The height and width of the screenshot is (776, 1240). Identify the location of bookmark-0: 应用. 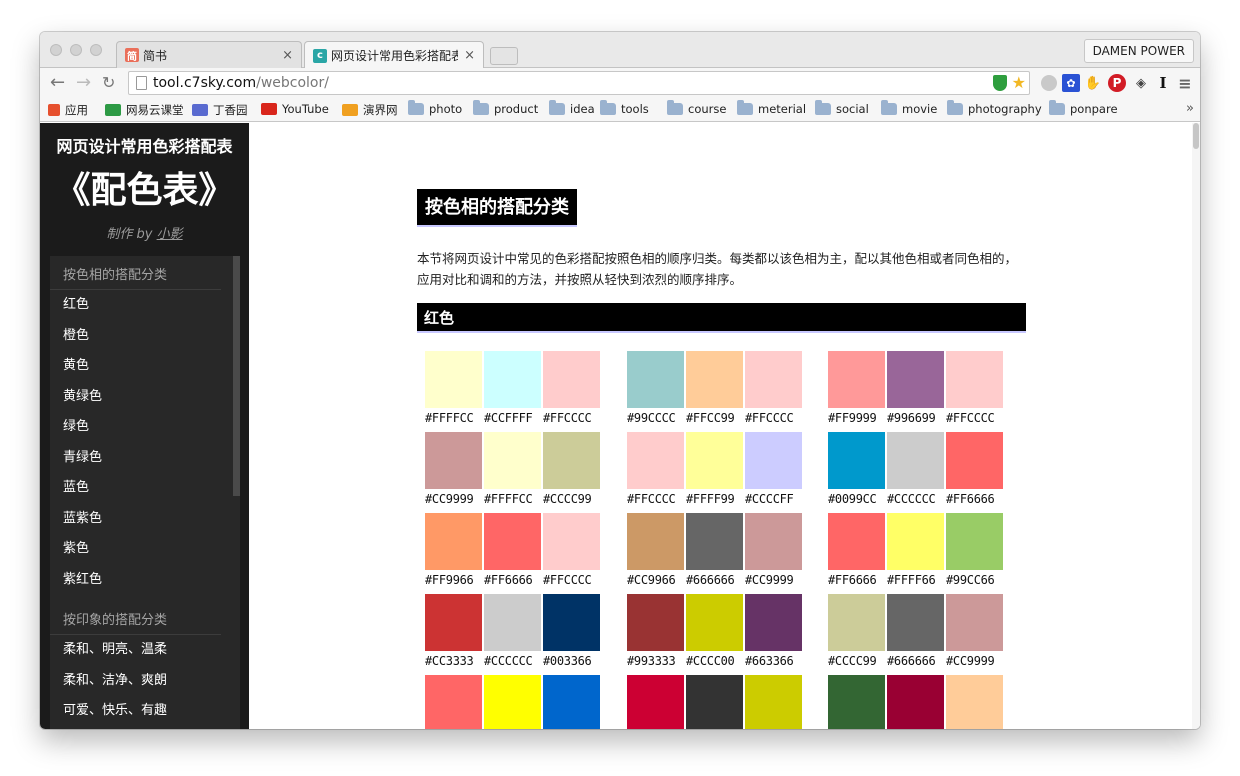
(68, 110).